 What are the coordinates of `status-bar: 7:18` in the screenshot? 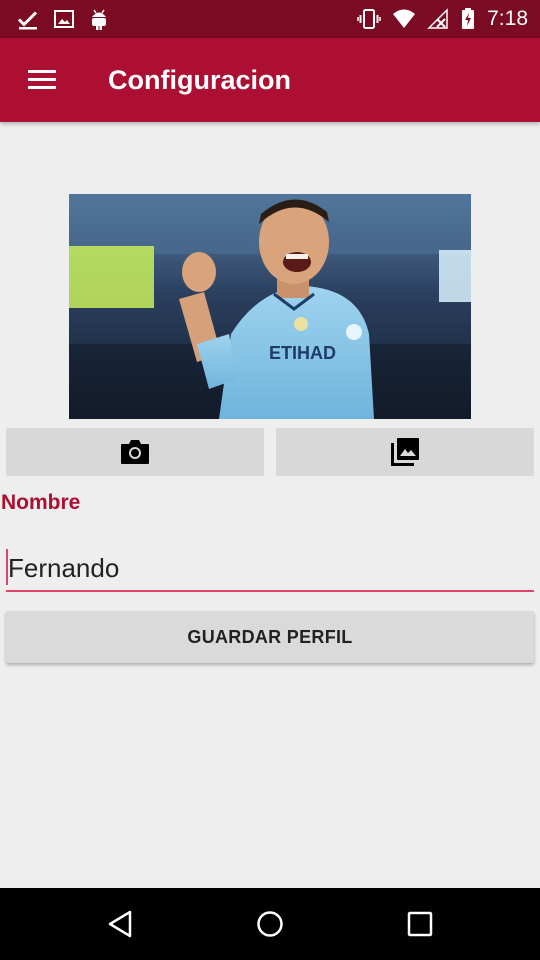 It's located at (270, 19).